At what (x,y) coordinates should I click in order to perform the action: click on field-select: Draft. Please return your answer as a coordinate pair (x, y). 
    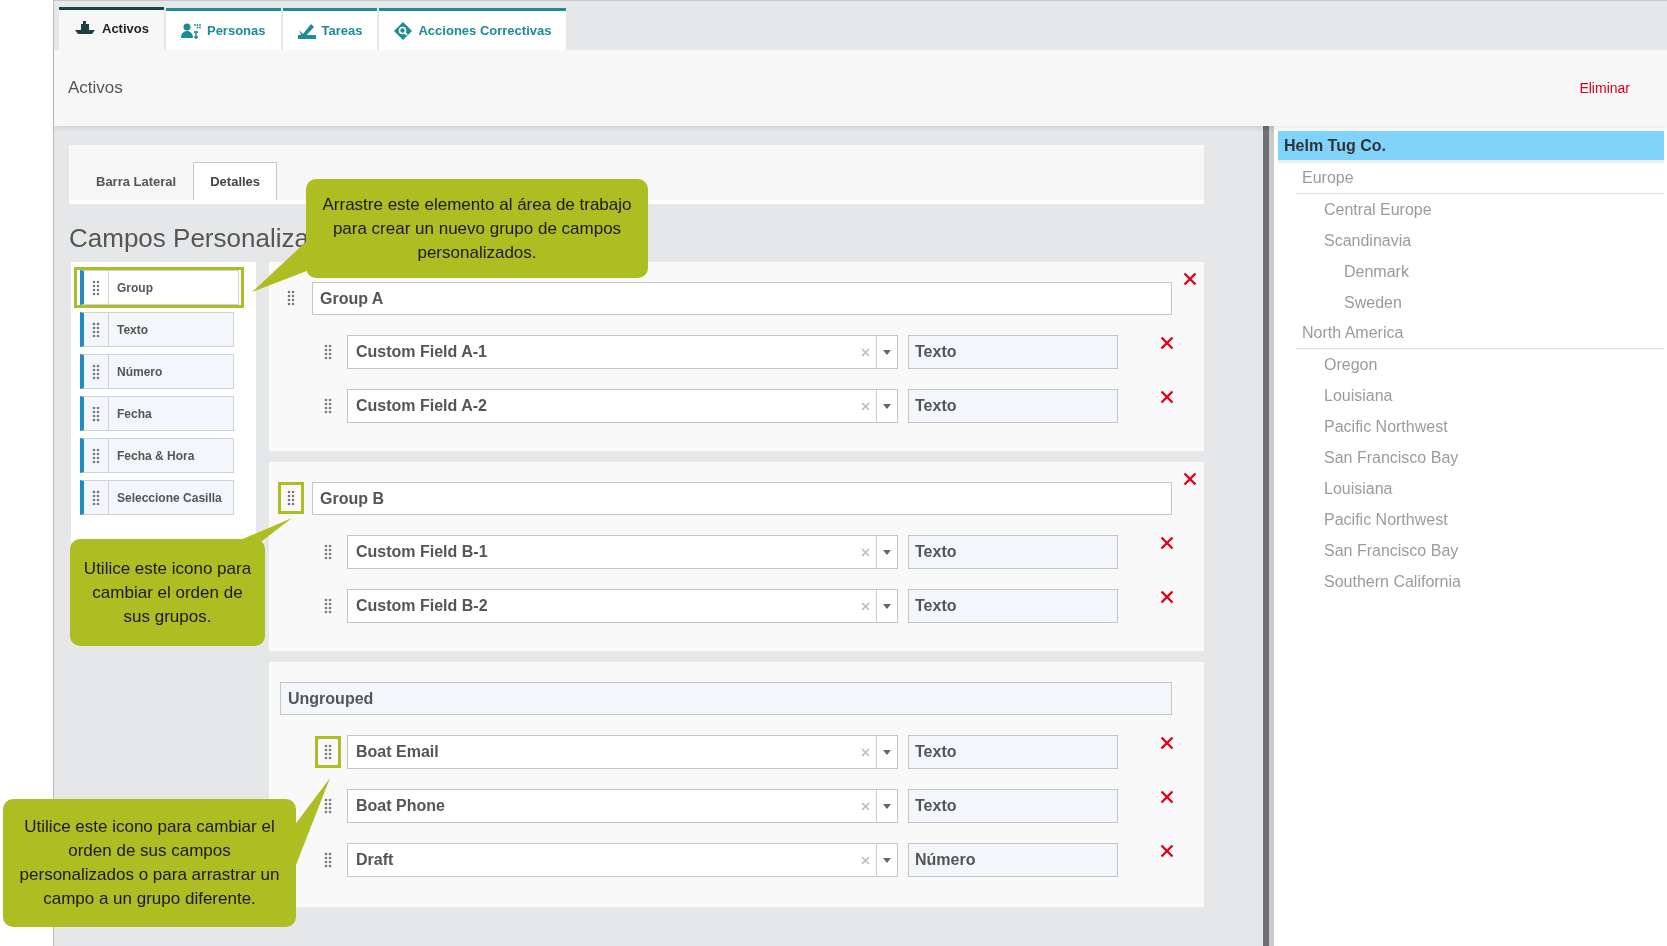
    Looking at the image, I should click on (622, 860).